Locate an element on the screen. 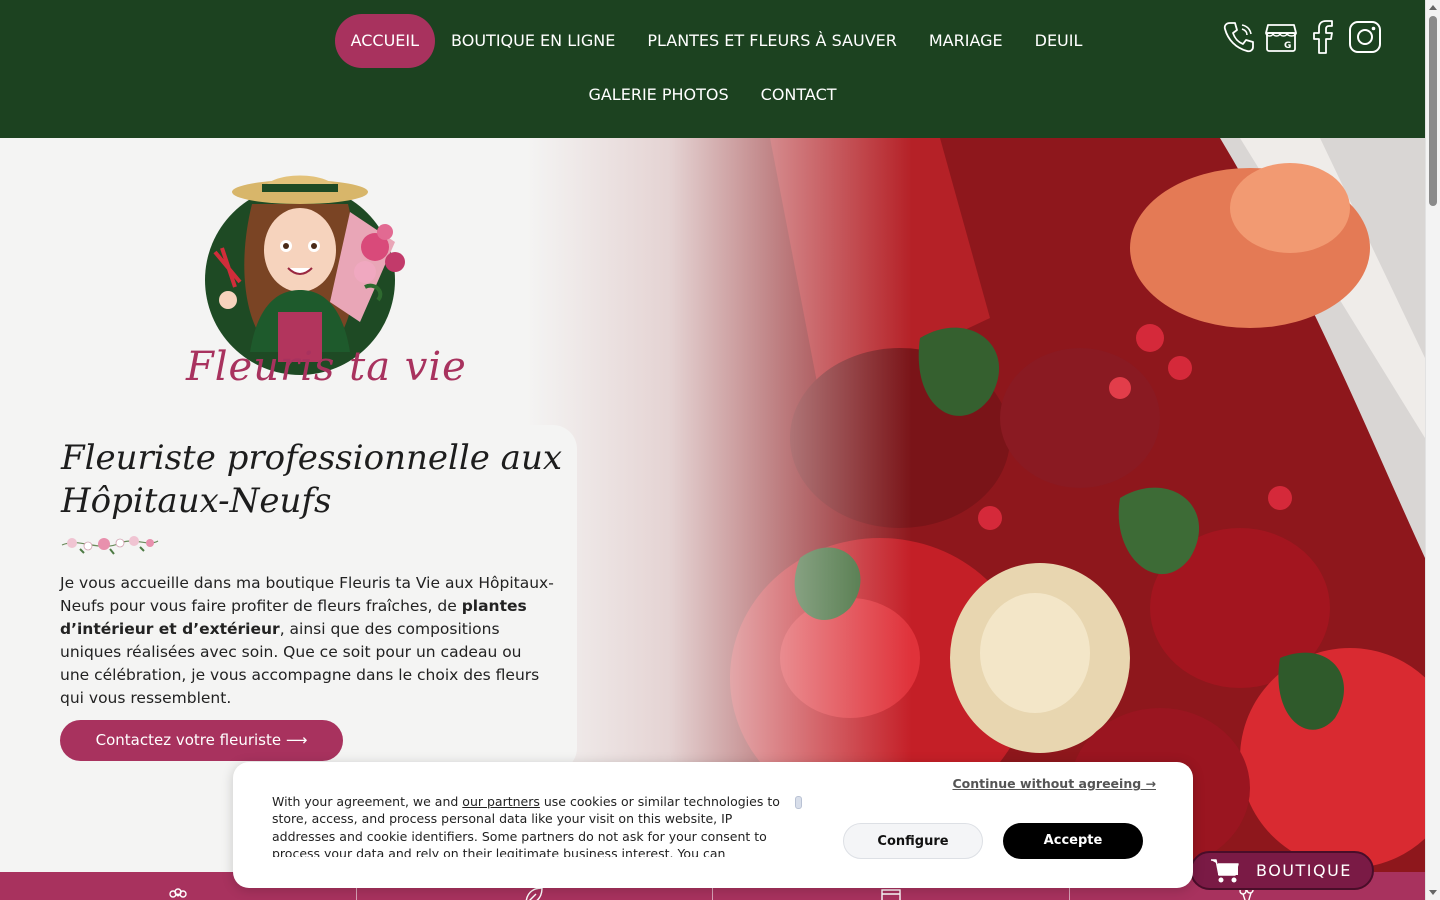 The width and height of the screenshot is (1440, 900). continue-without-agreeing-link: Continue without agreeing → is located at coordinates (1054, 783).